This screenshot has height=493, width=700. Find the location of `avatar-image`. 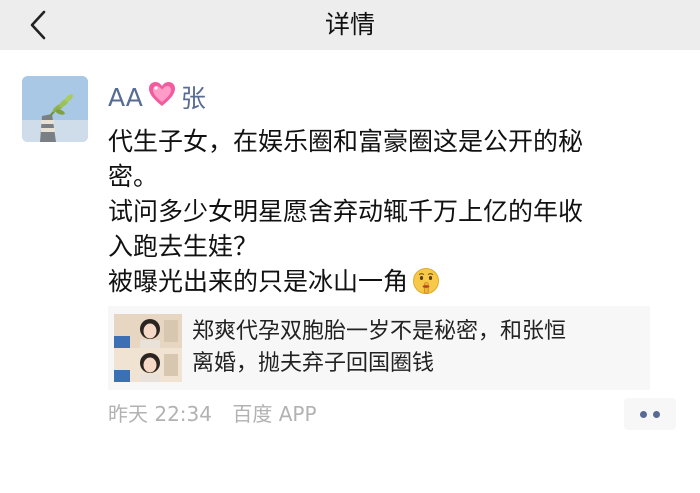

avatar-image is located at coordinates (55, 109).